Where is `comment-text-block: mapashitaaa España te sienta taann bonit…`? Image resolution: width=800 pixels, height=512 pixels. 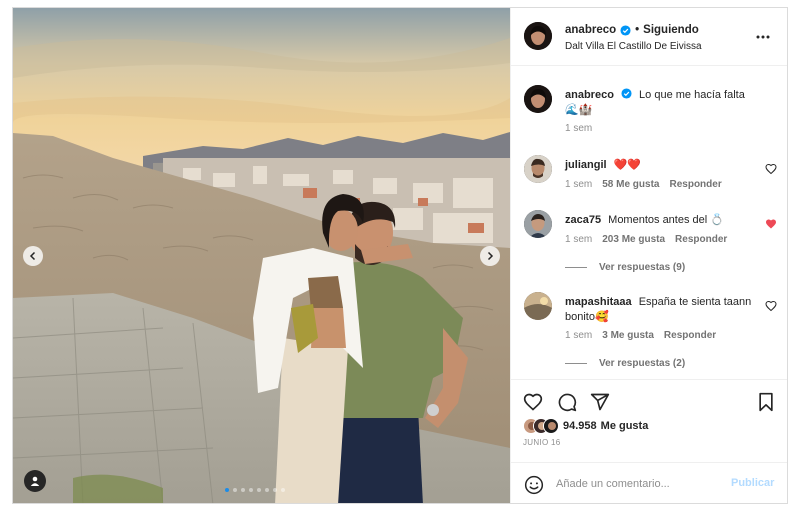 comment-text-block: mapashitaaa España te sienta taann bonit… is located at coordinates (663, 310).